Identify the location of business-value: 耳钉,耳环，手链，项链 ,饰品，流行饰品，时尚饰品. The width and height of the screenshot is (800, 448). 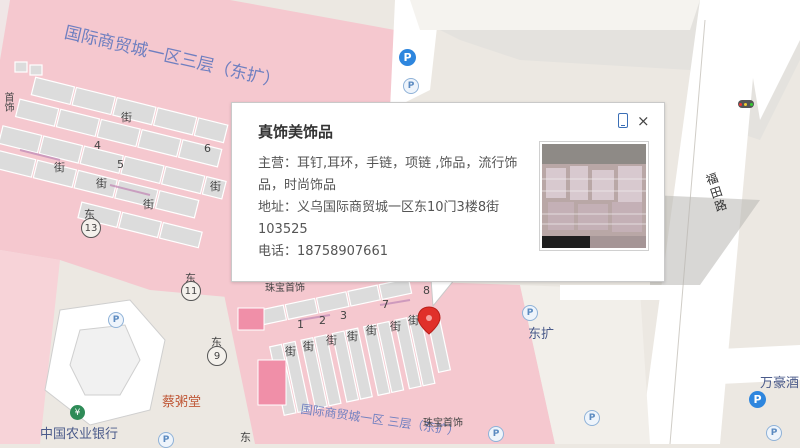
(388, 174).